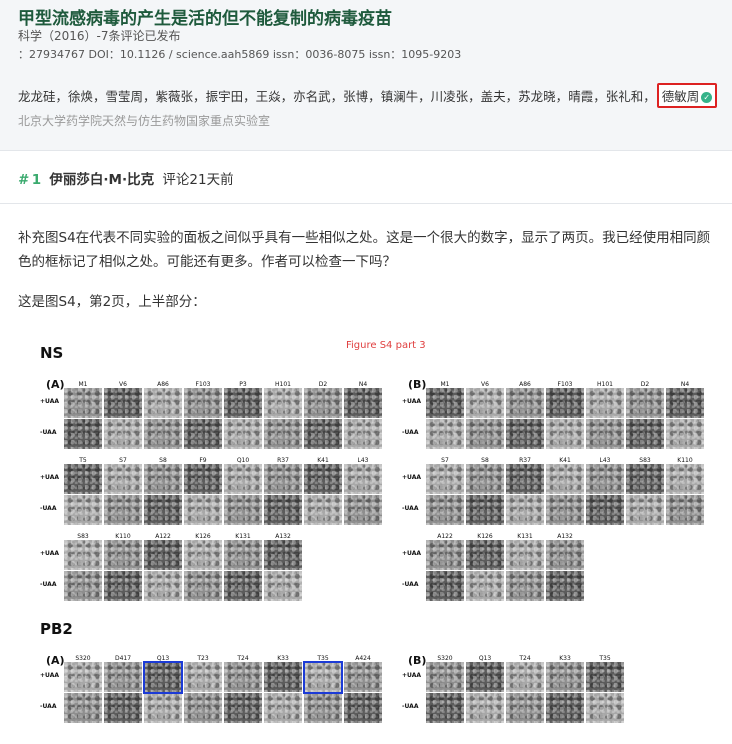  Describe the element at coordinates (605, 658) in the screenshot. I see `column-label: T35` at that location.